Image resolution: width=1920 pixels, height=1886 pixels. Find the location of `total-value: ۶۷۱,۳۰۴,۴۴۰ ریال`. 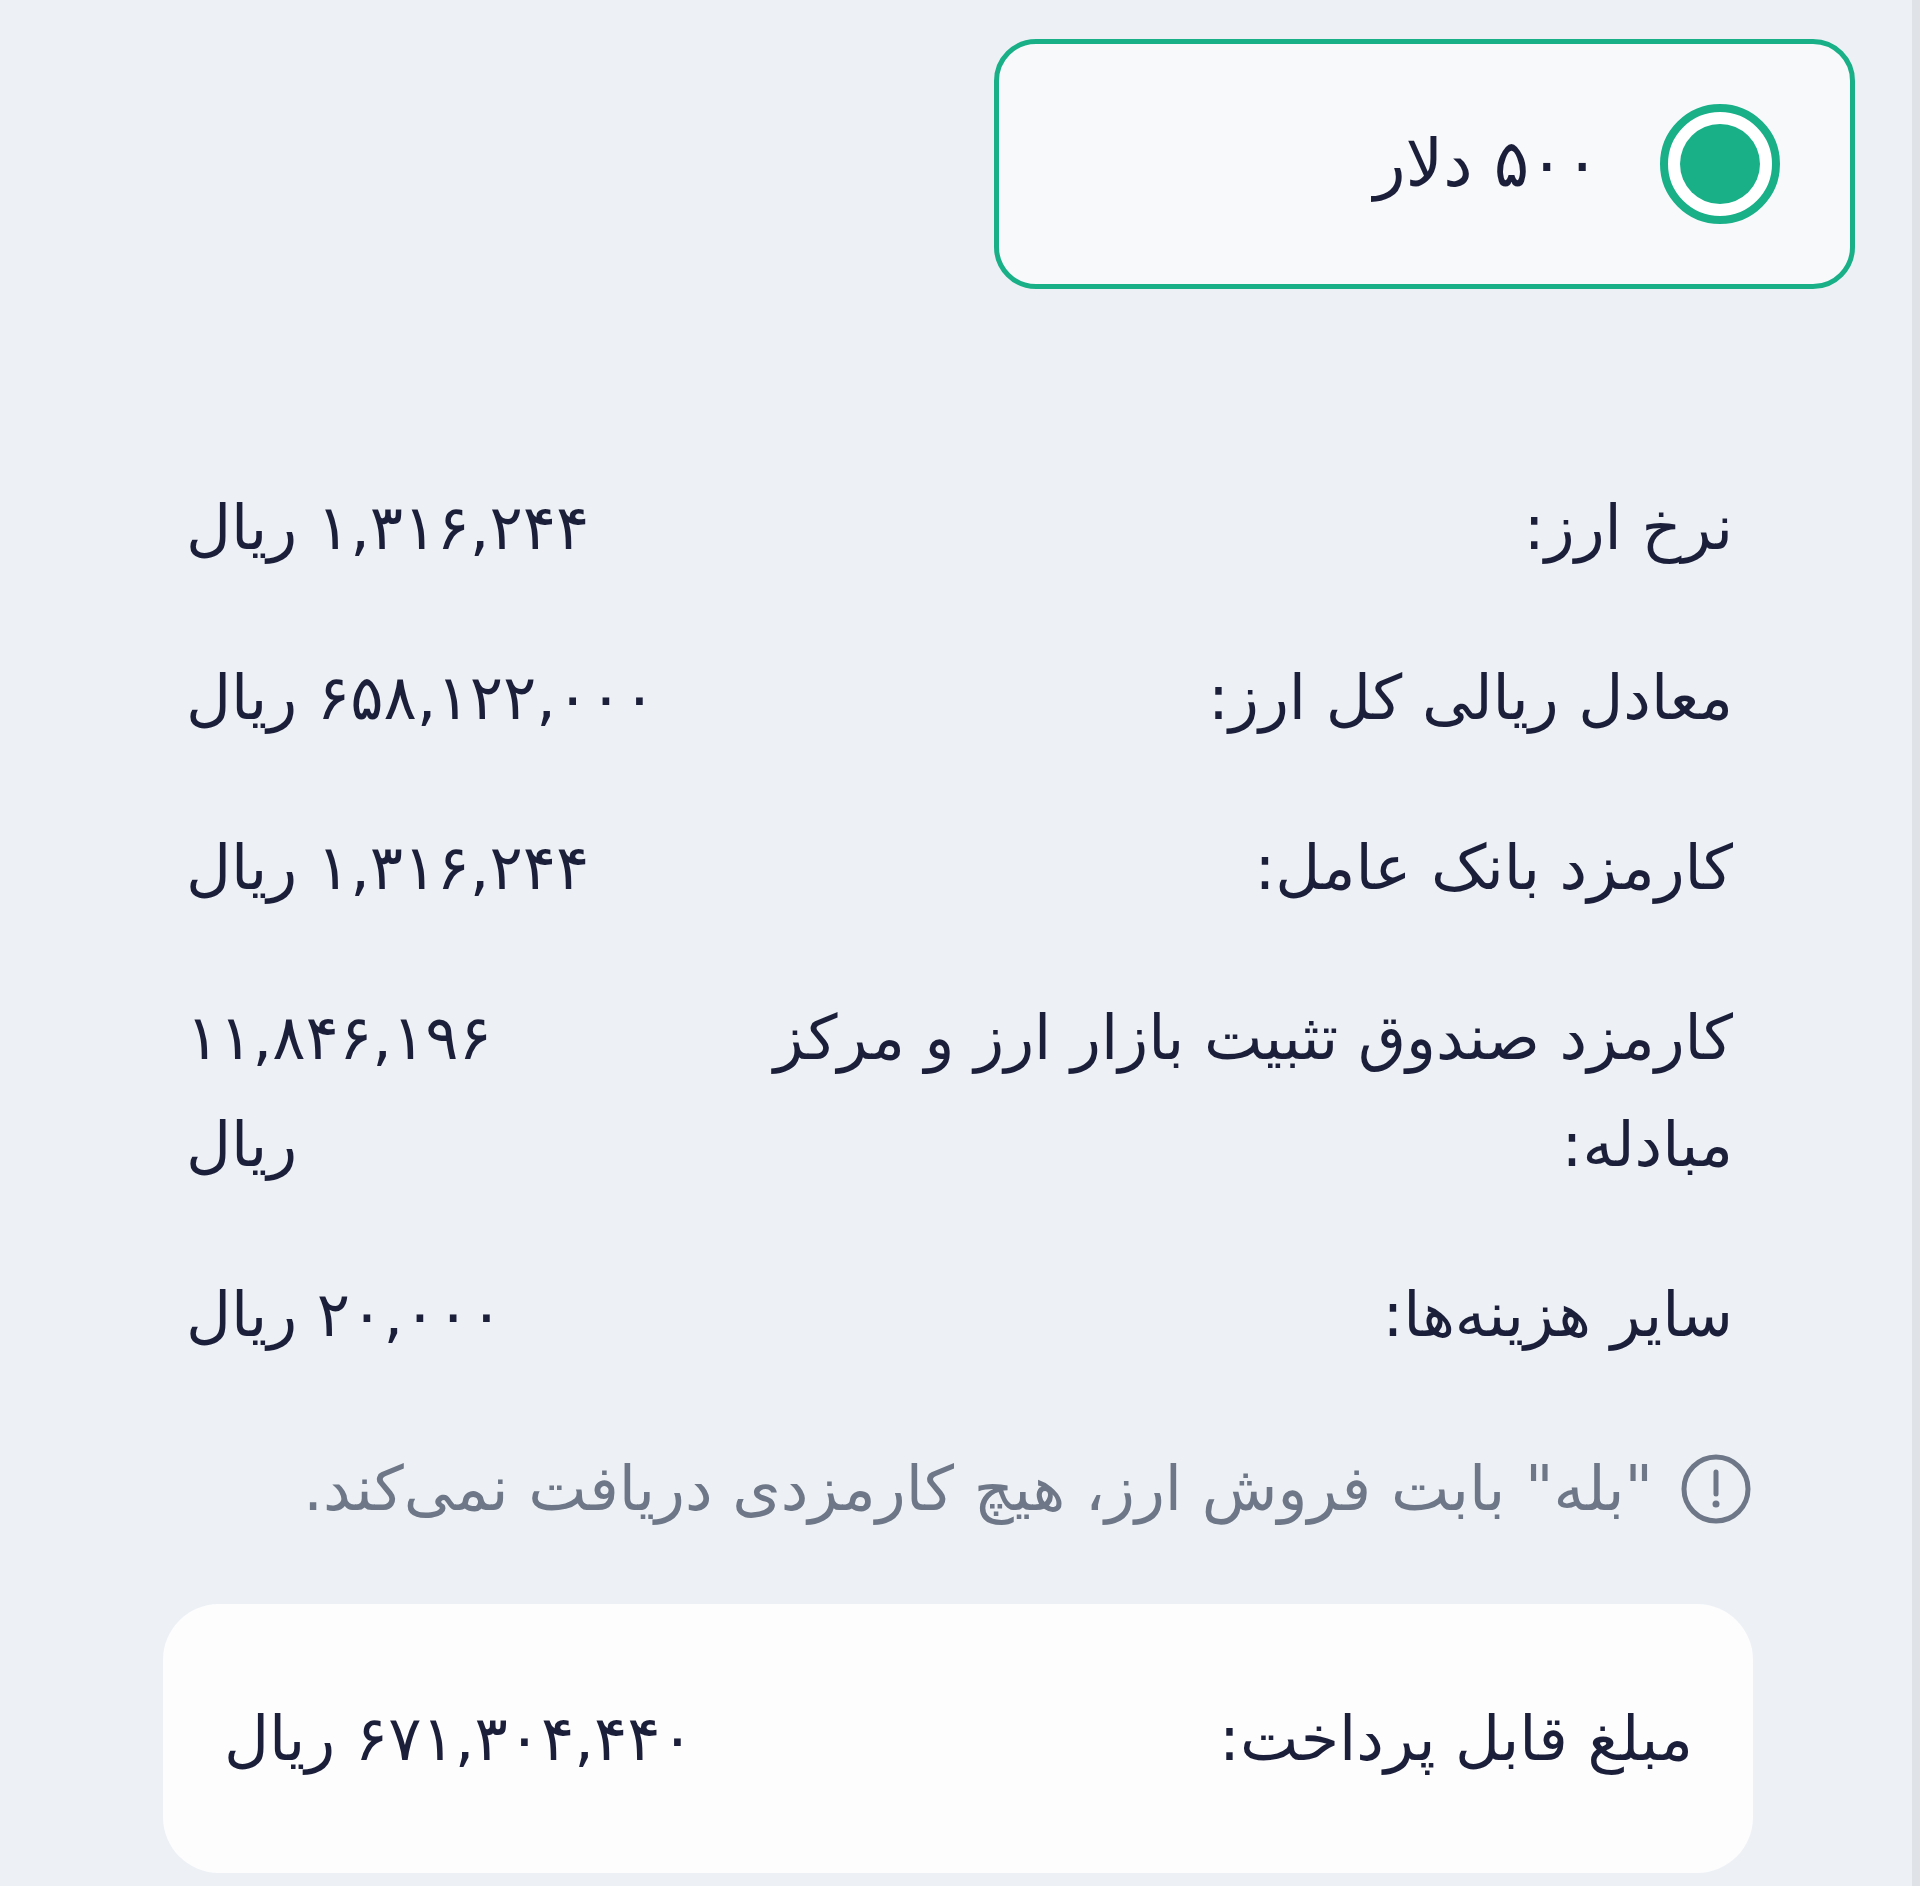

total-value: ۶۷۱,۳۰۴,۴۴۰ ریال is located at coordinates (459, 1739).